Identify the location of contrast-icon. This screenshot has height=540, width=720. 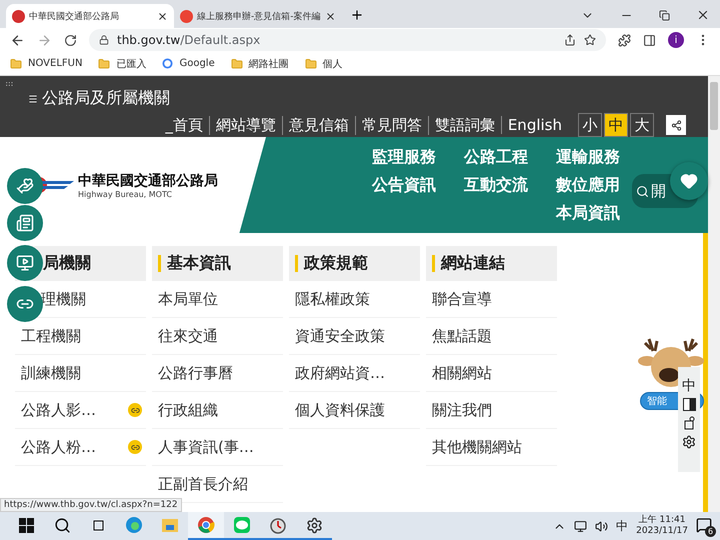
(689, 404).